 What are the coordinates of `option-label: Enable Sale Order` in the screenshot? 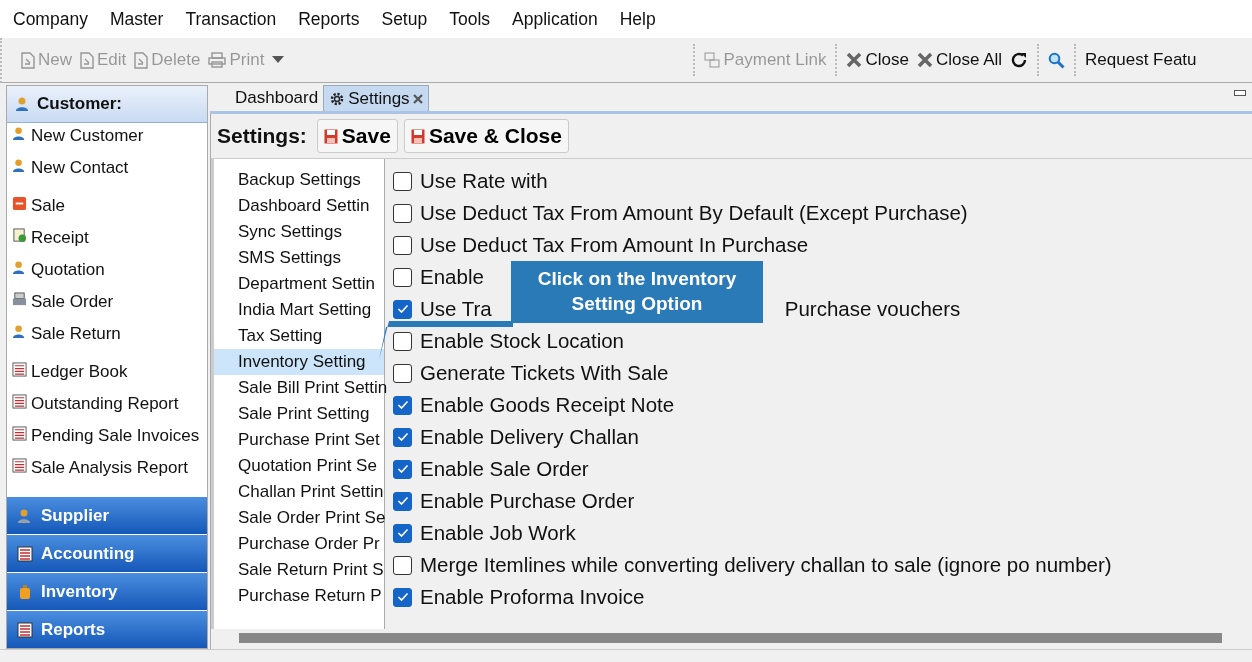 It's located at (504, 469).